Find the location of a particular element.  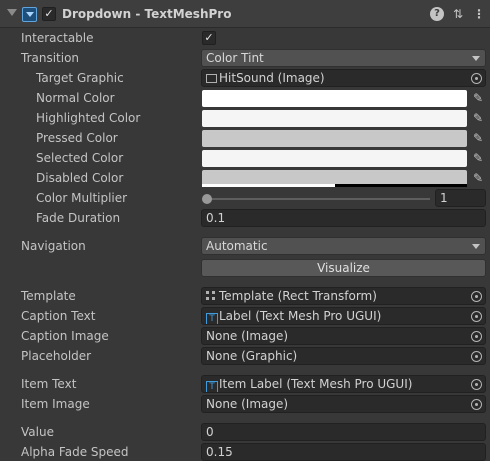

component-icon is located at coordinates (29, 14).